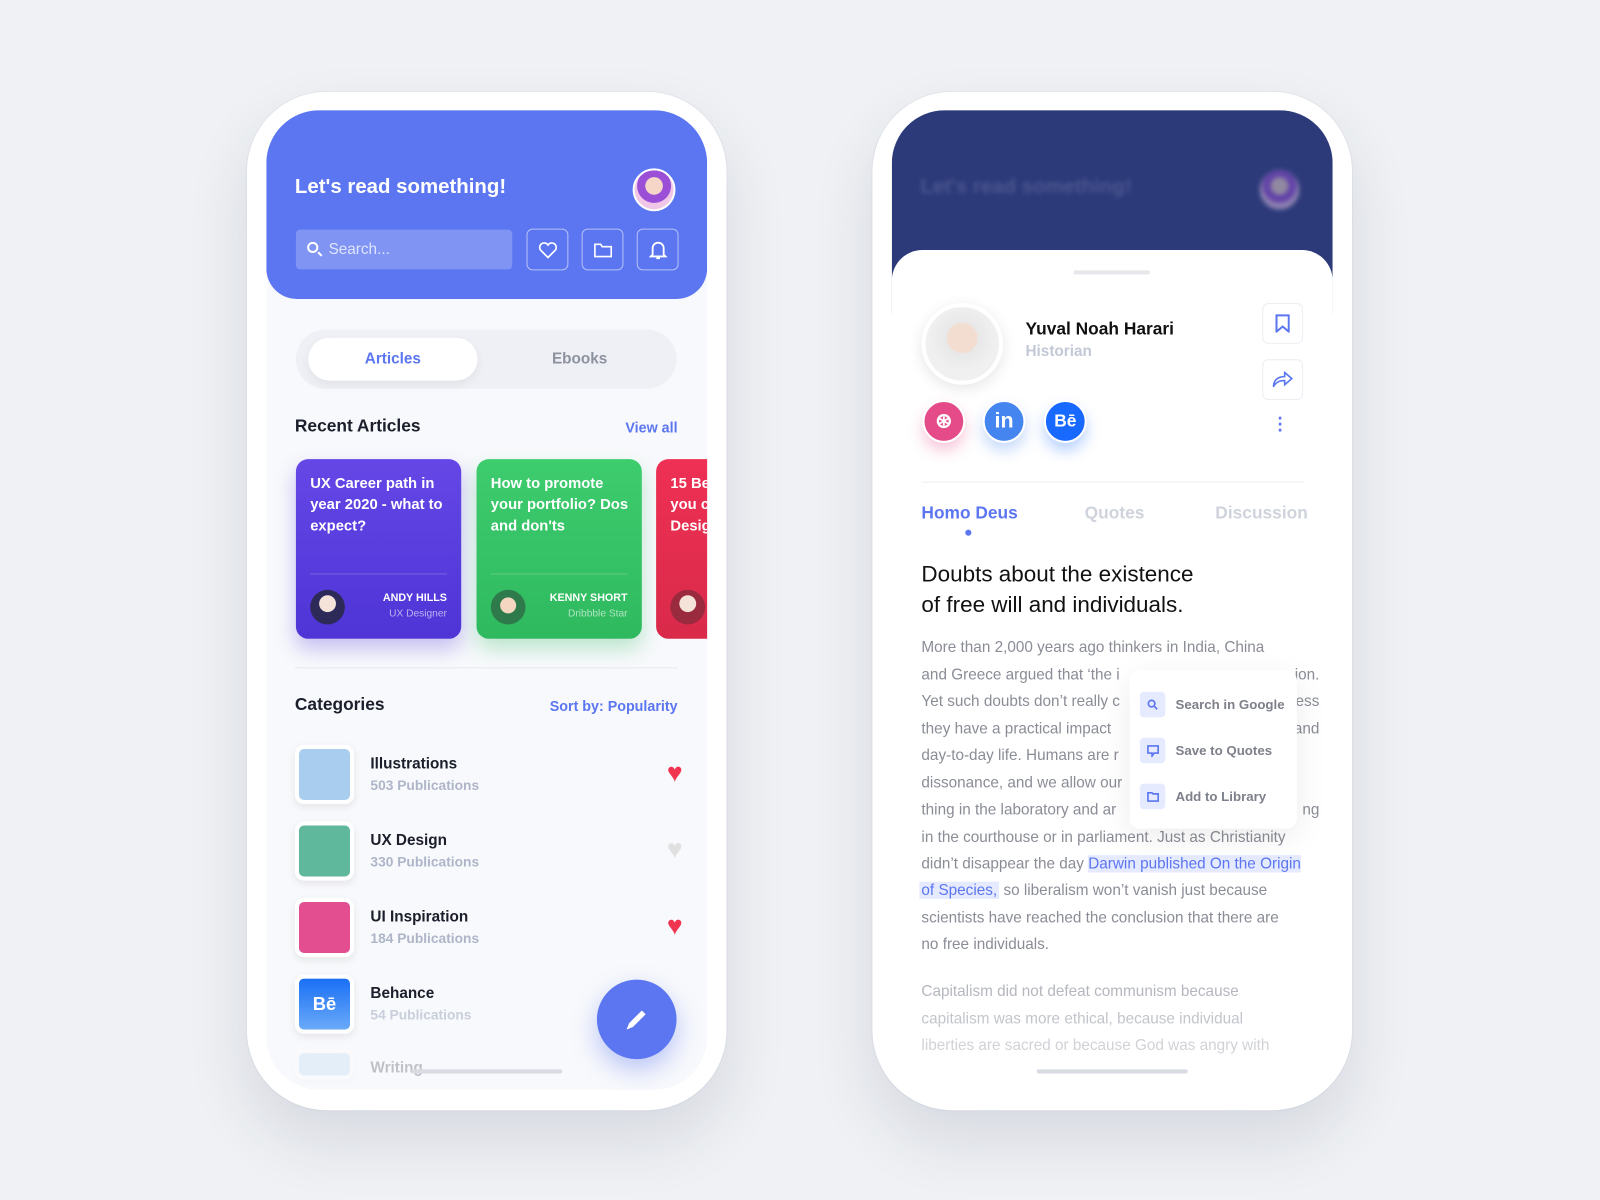 This screenshot has height=1200, width=1600. I want to click on categories-heading: Categories, so click(339, 704).